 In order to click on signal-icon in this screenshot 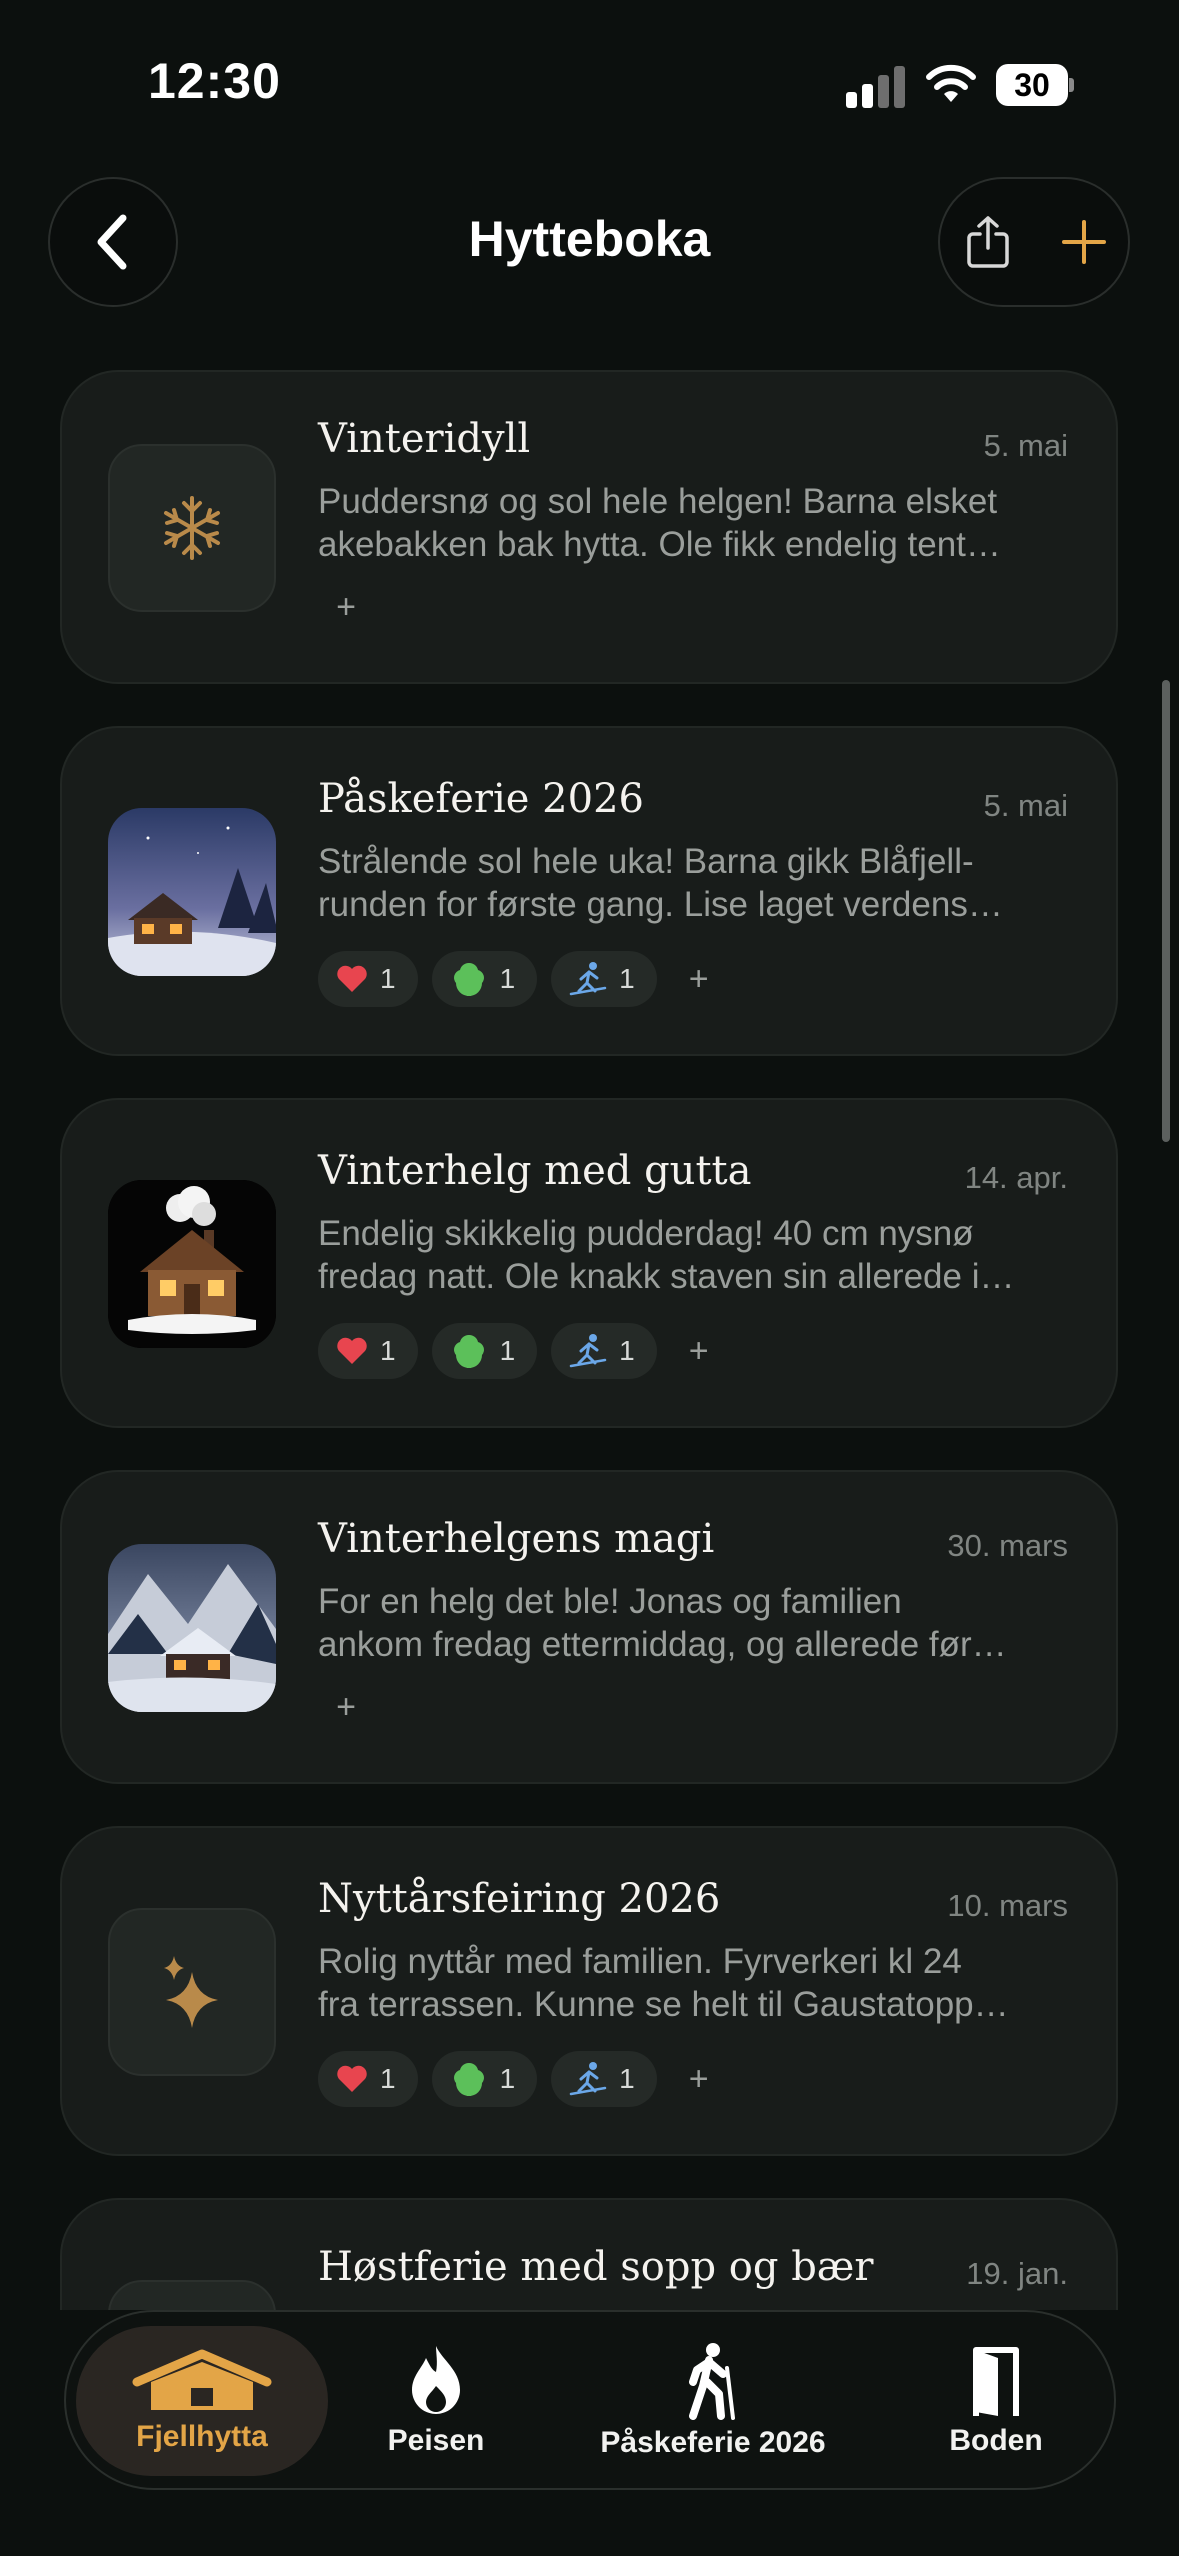, I will do `click(876, 86)`.